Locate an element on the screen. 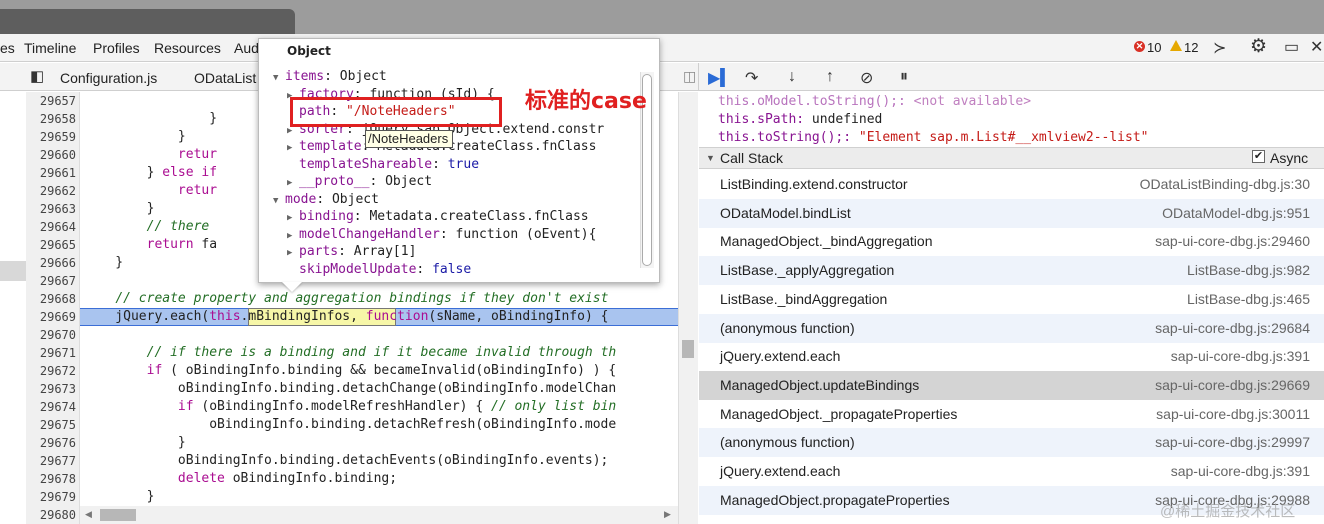  line-number: 29664 is located at coordinates (51, 227).